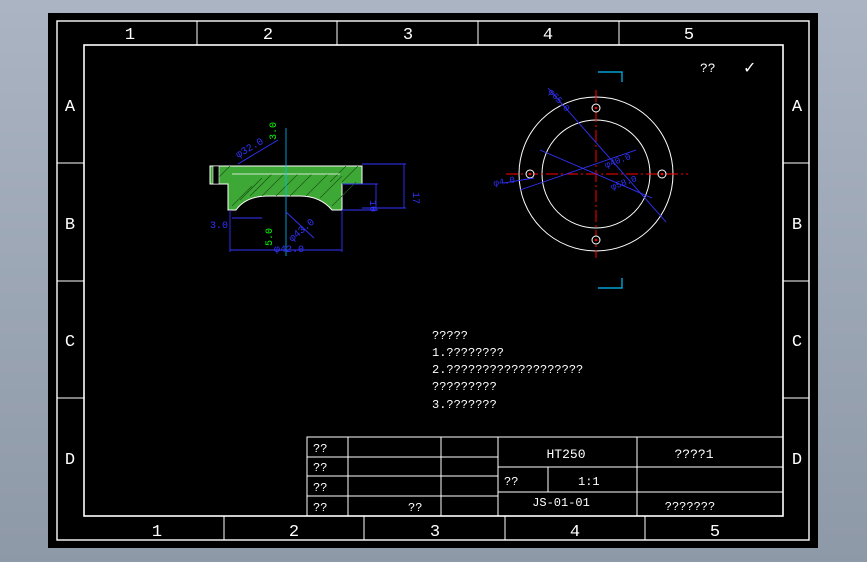 This screenshot has width=867, height=562. Describe the element at coordinates (565, 454) in the screenshot. I see `material-field: HT250` at that location.